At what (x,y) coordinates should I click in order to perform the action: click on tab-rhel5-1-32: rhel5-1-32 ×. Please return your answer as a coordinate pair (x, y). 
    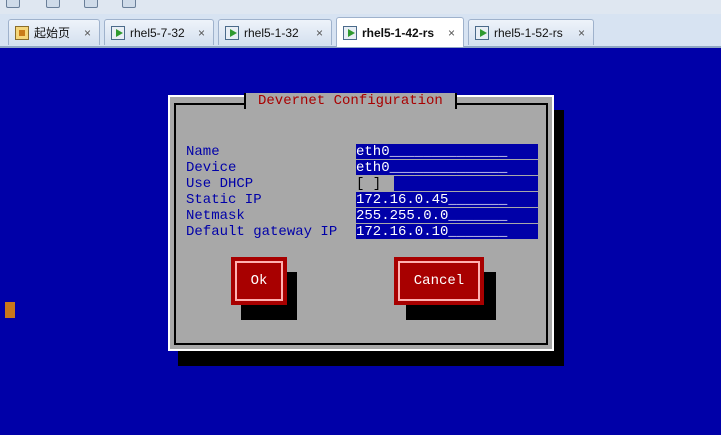
    Looking at the image, I should click on (275, 32).